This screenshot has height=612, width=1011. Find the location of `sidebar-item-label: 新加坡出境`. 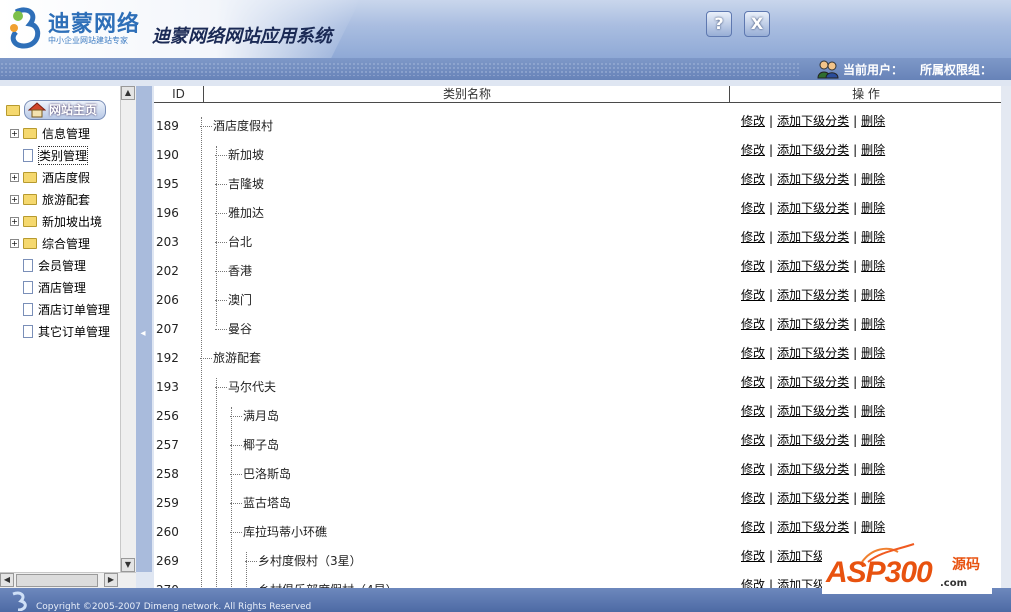

sidebar-item-label: 新加坡出境 is located at coordinates (72, 221).